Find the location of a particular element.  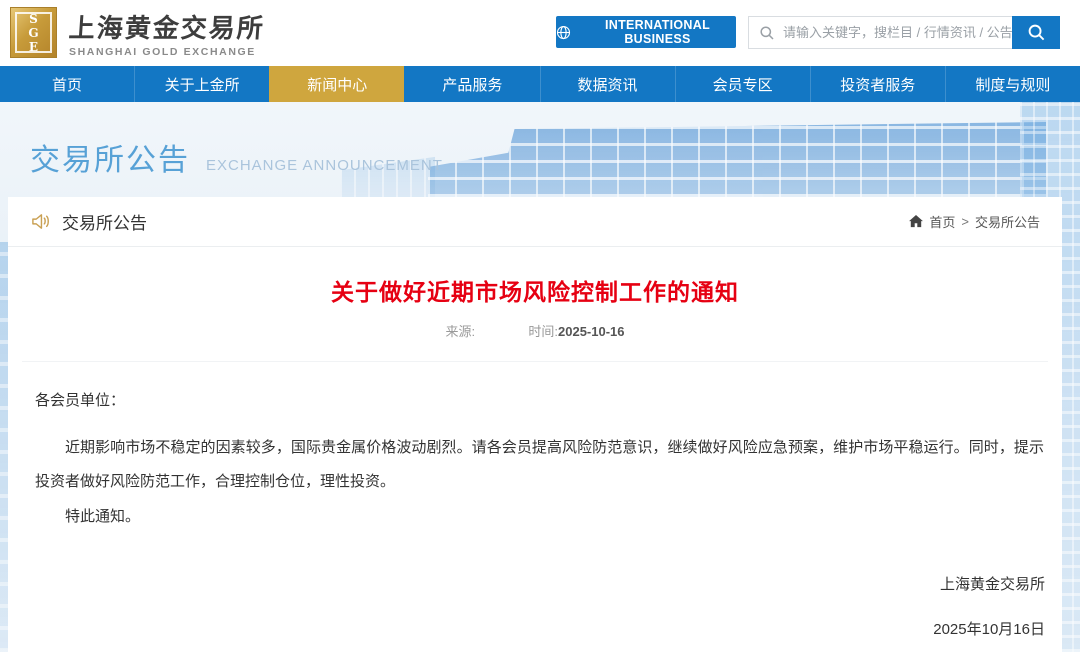

nav-item-members: 会员专区 is located at coordinates (742, 84).